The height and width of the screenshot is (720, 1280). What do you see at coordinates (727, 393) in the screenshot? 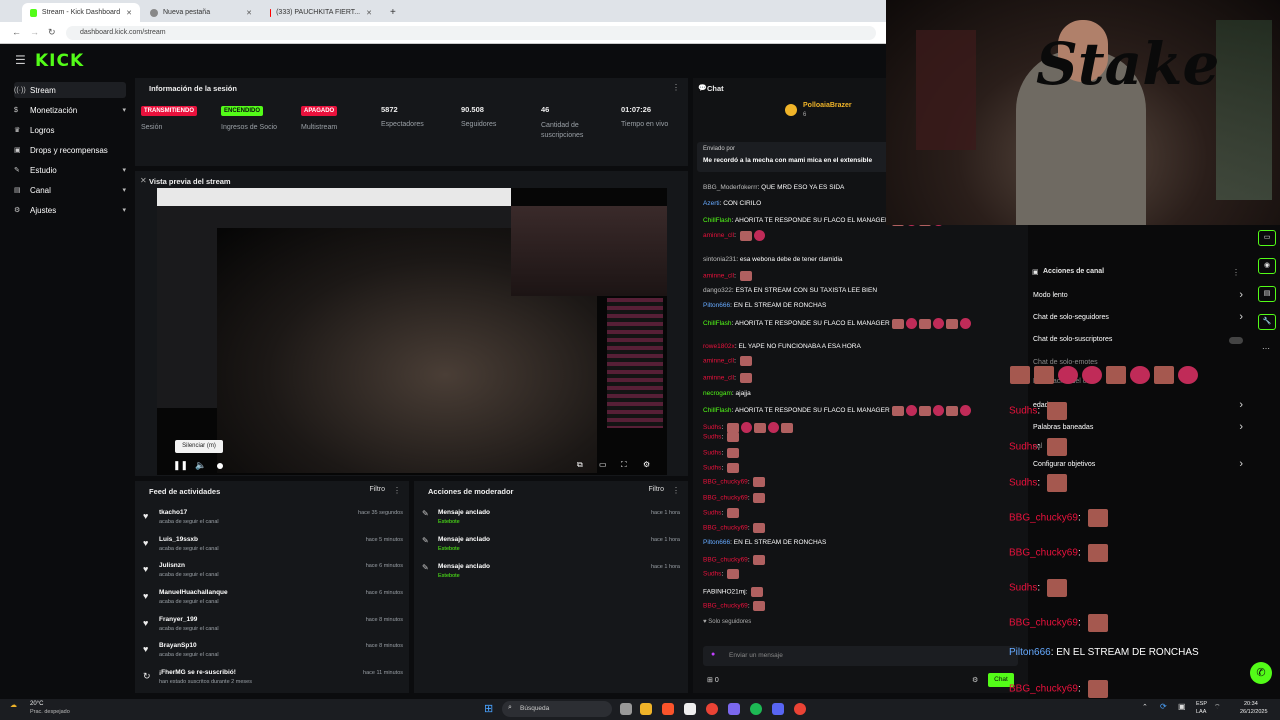
I see `chat-message: necrogam: ajajja` at bounding box center [727, 393].